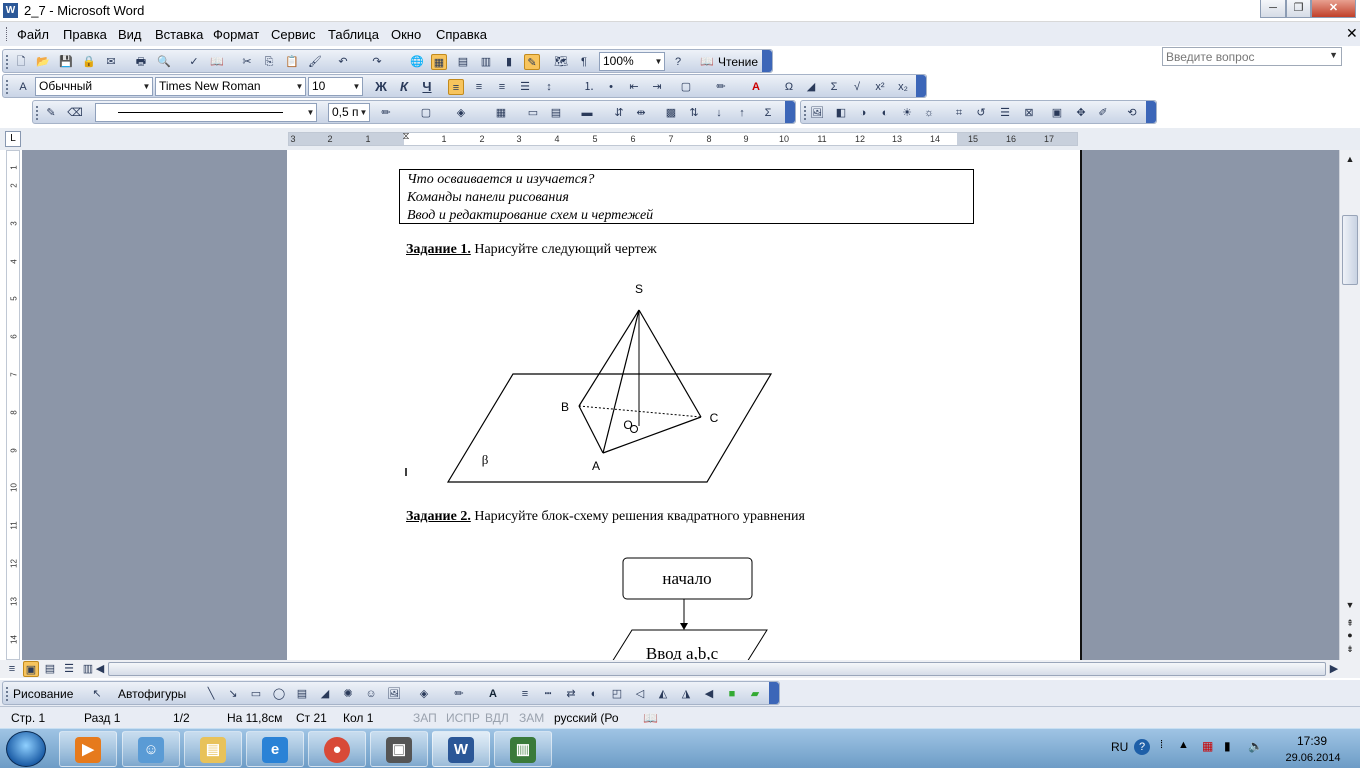 This screenshot has width=1360, height=769. I want to click on volume-icon: 🔈, so click(1255, 746).